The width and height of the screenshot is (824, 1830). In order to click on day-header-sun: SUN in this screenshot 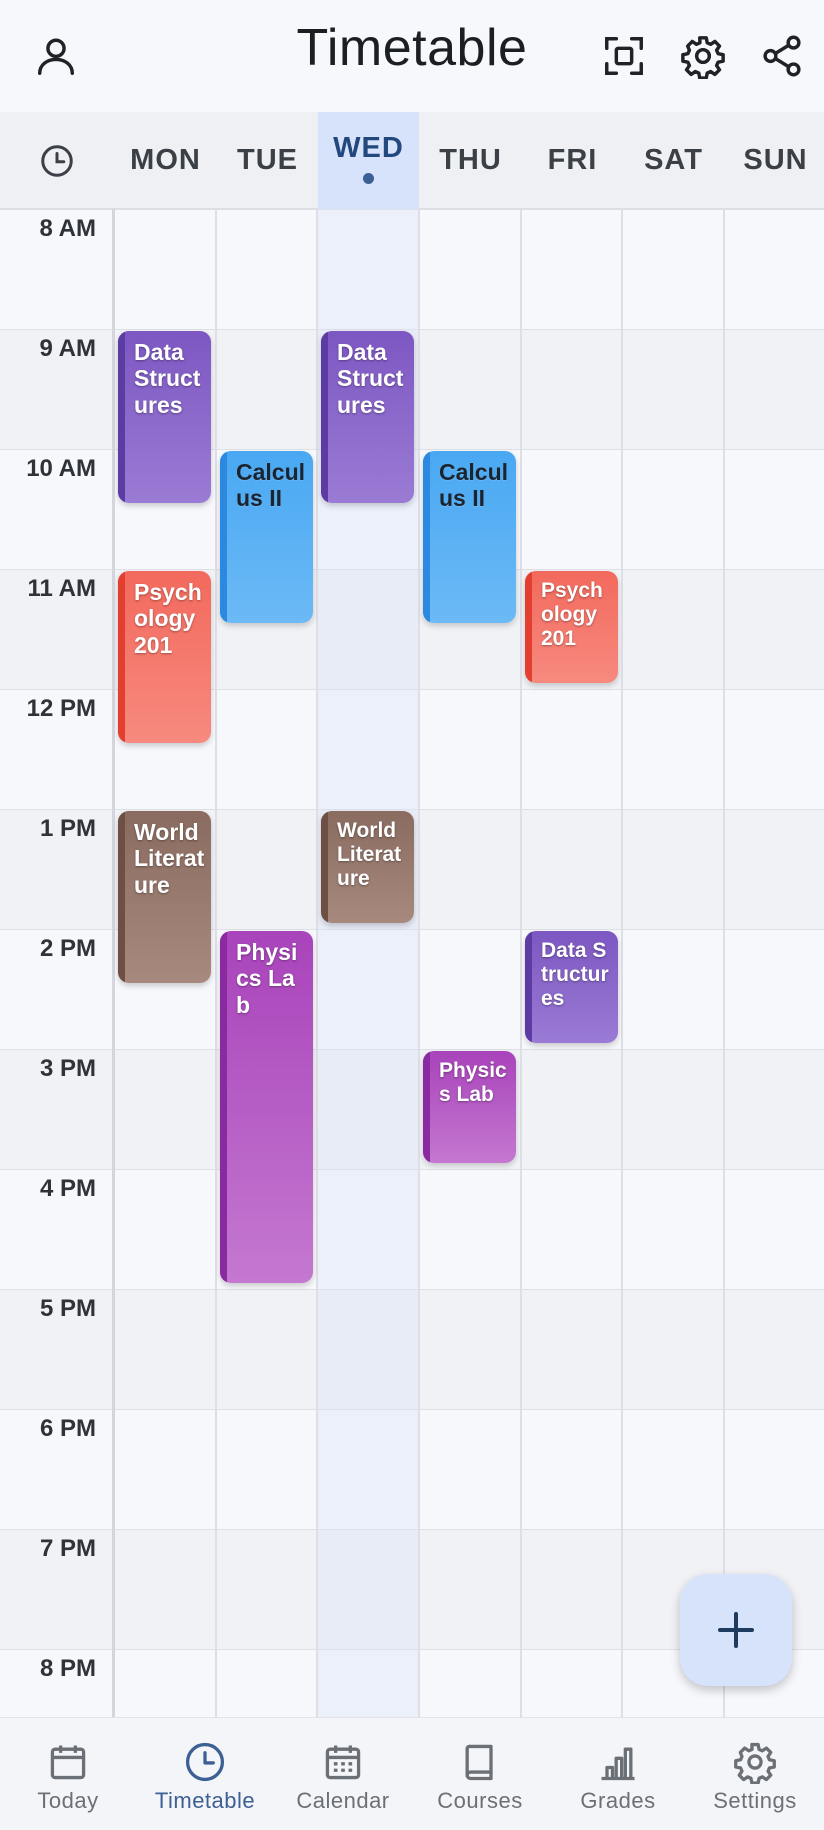, I will do `click(774, 160)`.